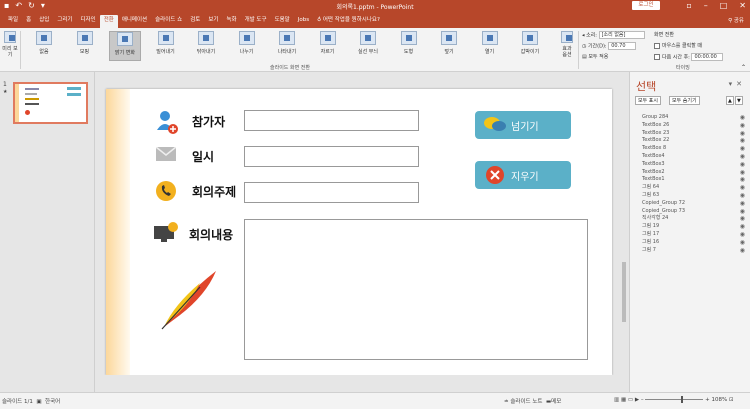 The width and height of the screenshot is (750, 409). Describe the element at coordinates (706, 6) in the screenshot. I see `minimize-icon: –` at that location.